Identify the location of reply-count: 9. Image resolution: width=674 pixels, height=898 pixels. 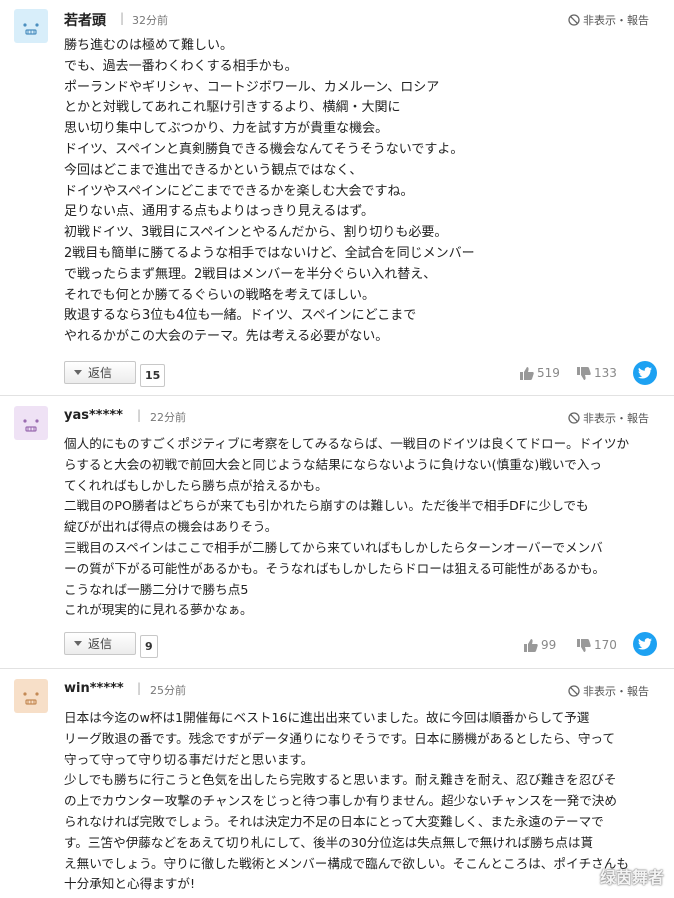
(149, 646).